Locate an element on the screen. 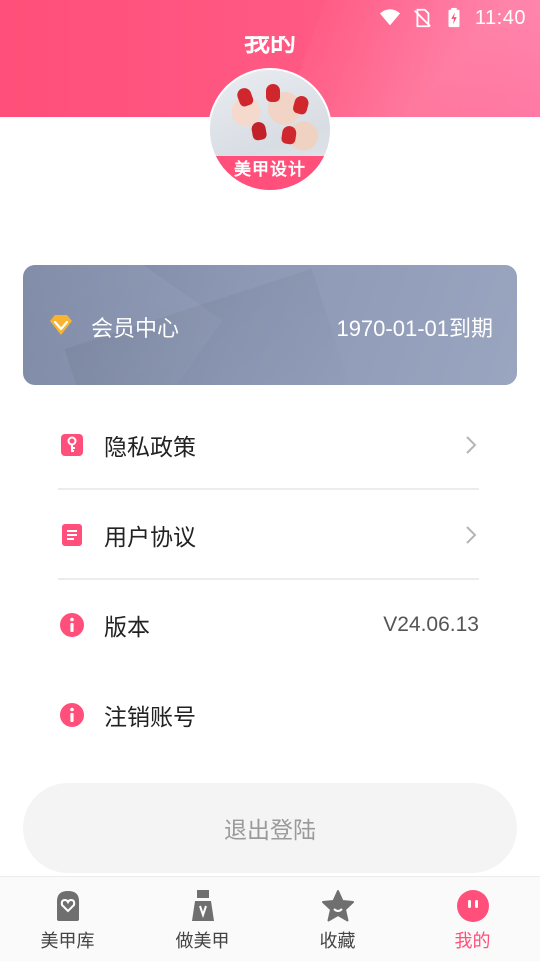  nav-label: 收藏 is located at coordinates (337, 941).